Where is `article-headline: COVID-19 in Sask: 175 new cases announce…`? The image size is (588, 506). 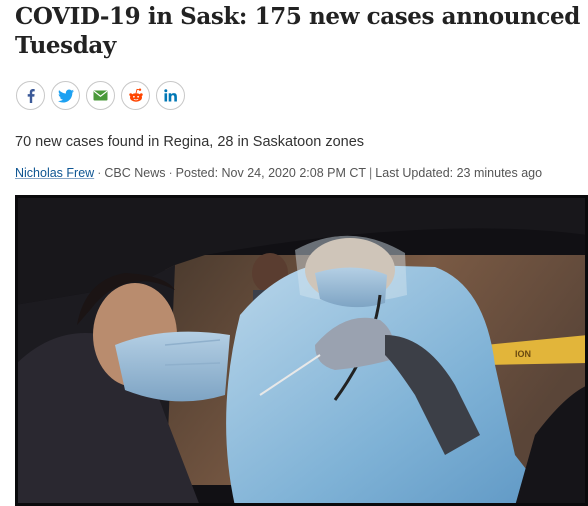 article-headline: COVID-19 in Sask: 175 new cases announce… is located at coordinates (297, 31).